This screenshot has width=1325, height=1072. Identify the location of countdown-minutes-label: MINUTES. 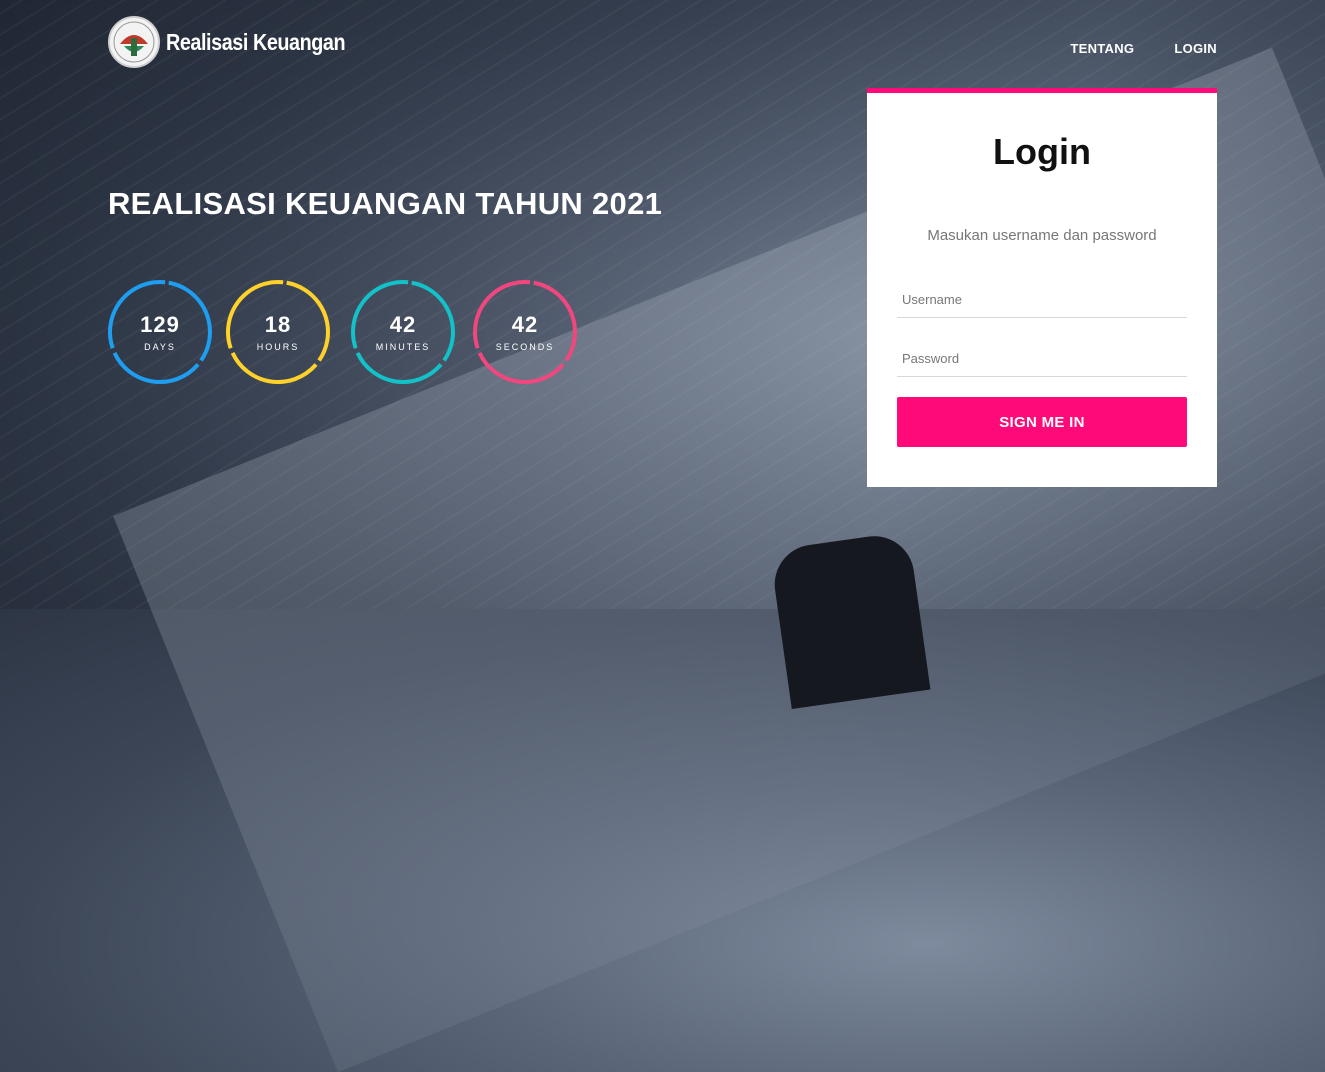
(403, 347).